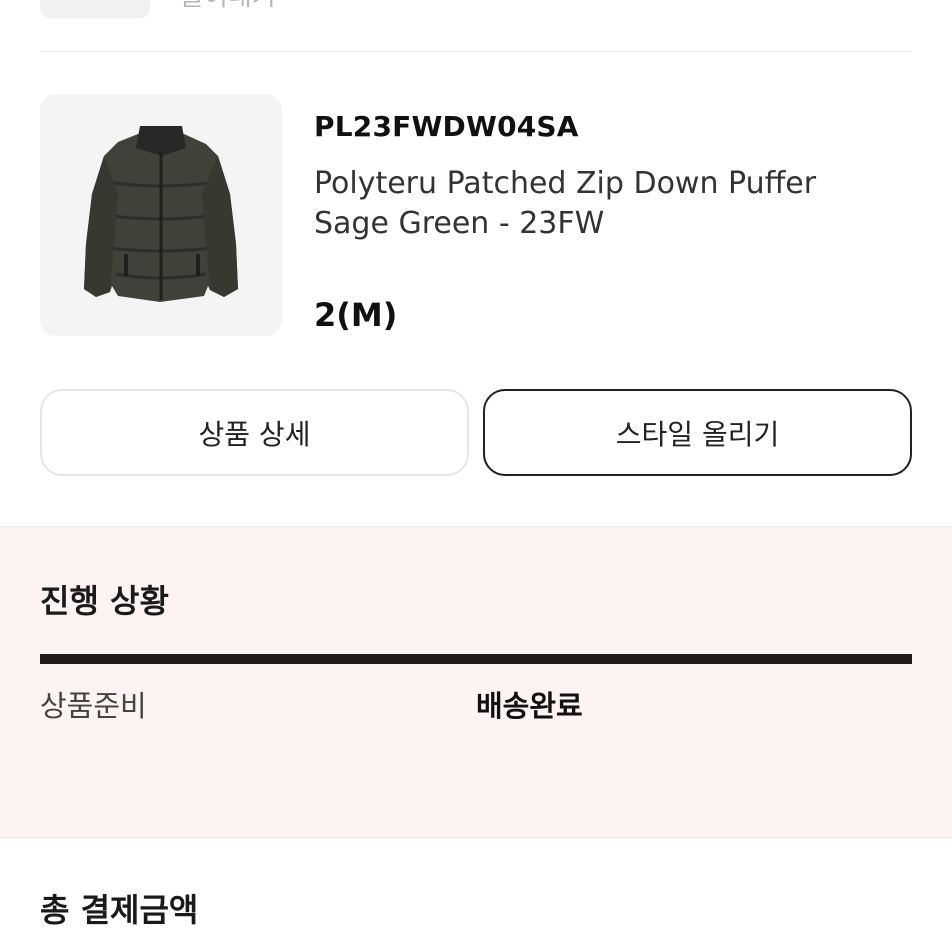  I want to click on progress-step-delivered: 배송완료, so click(529, 706).